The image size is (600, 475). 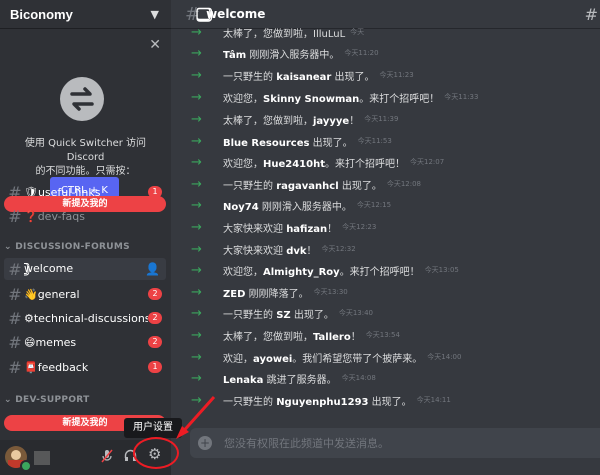 What do you see at coordinates (155, 318) in the screenshot?
I see `mention-badge: 2` at bounding box center [155, 318].